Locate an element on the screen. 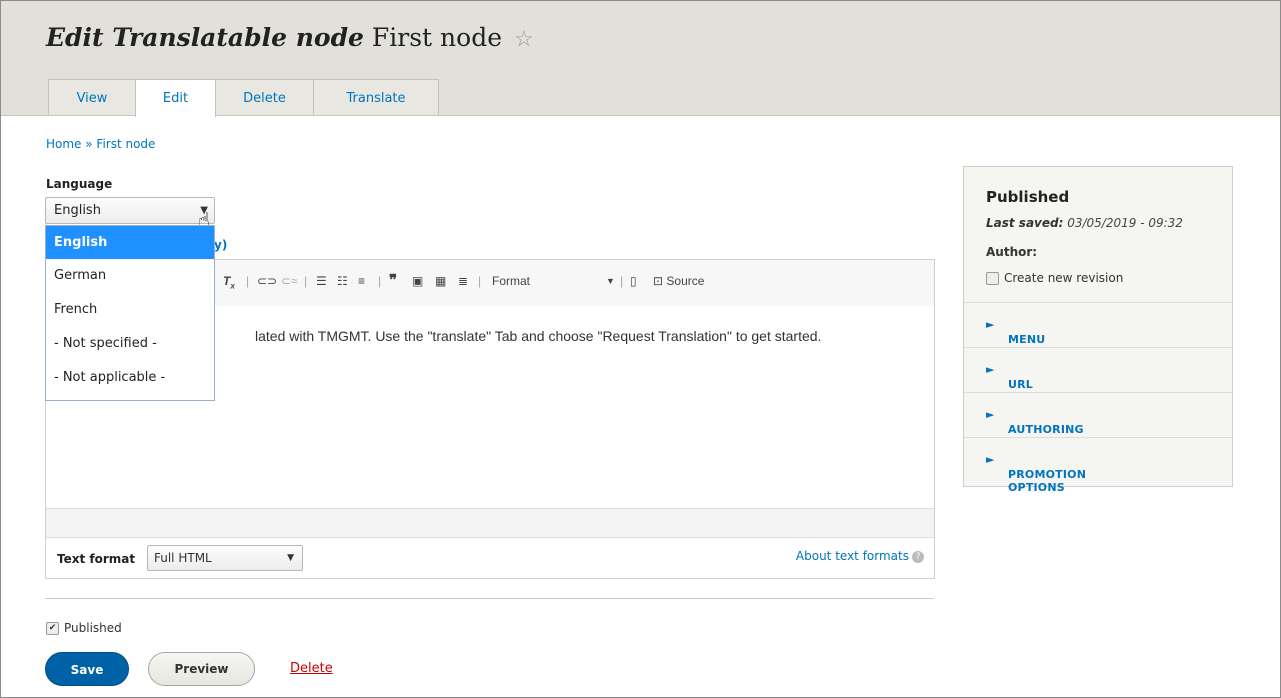  section-promotion-label: ► PROMOTION OPTIONS is located at coordinates (1036, 473).